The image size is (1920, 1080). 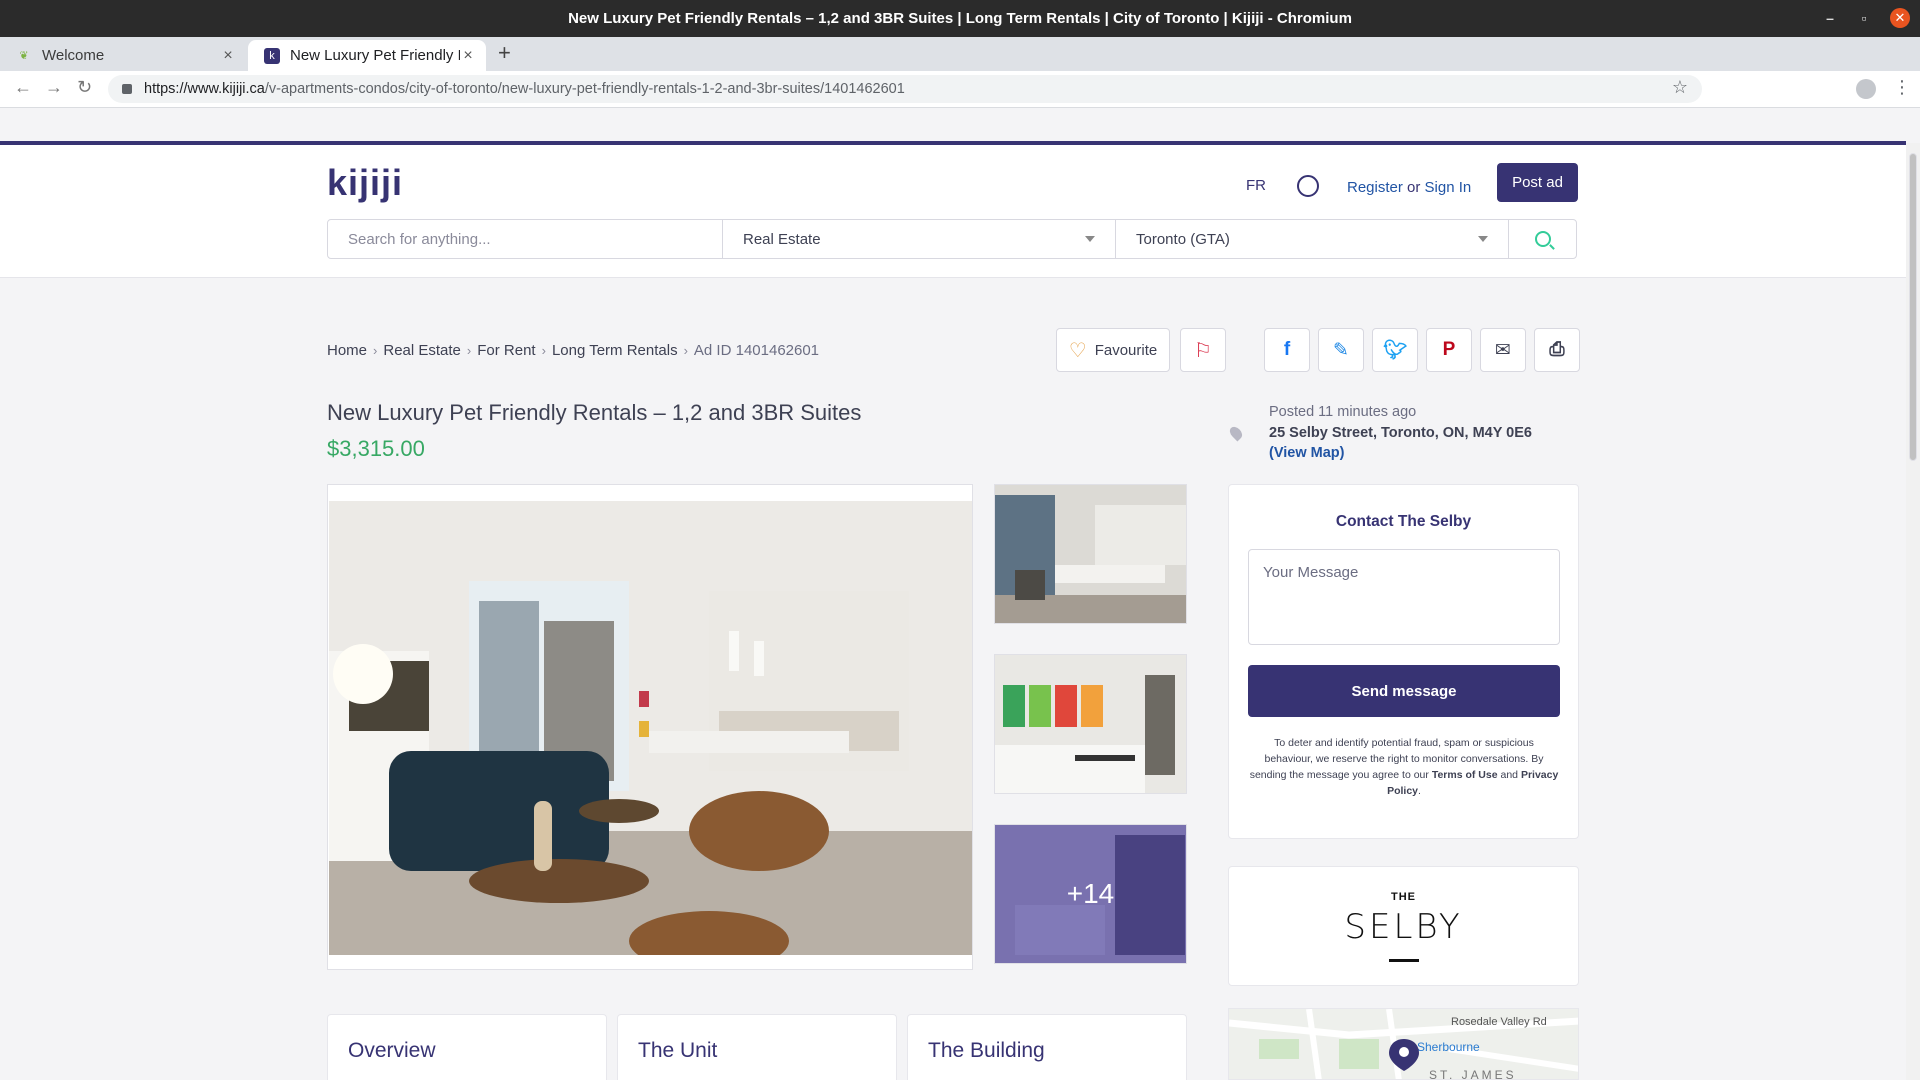 I want to click on report-flag-button: ⚐, so click(x=1203, y=350).